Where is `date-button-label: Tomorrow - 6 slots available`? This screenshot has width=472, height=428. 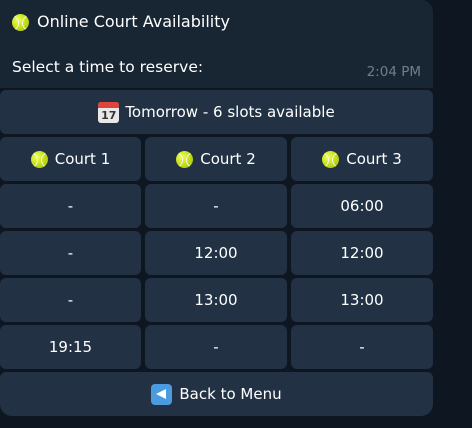
date-button-label: Tomorrow - 6 slots available is located at coordinates (230, 112).